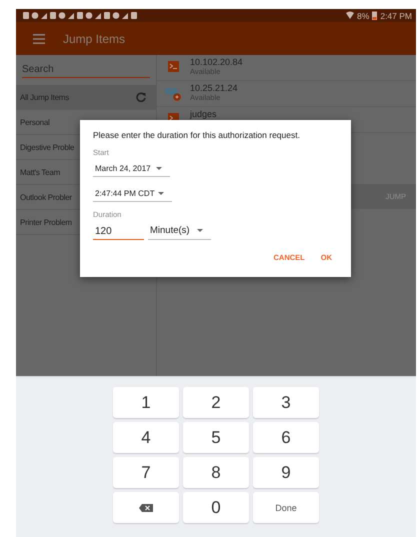  Describe the element at coordinates (216, 402) in the screenshot. I see `key: 2` at that location.